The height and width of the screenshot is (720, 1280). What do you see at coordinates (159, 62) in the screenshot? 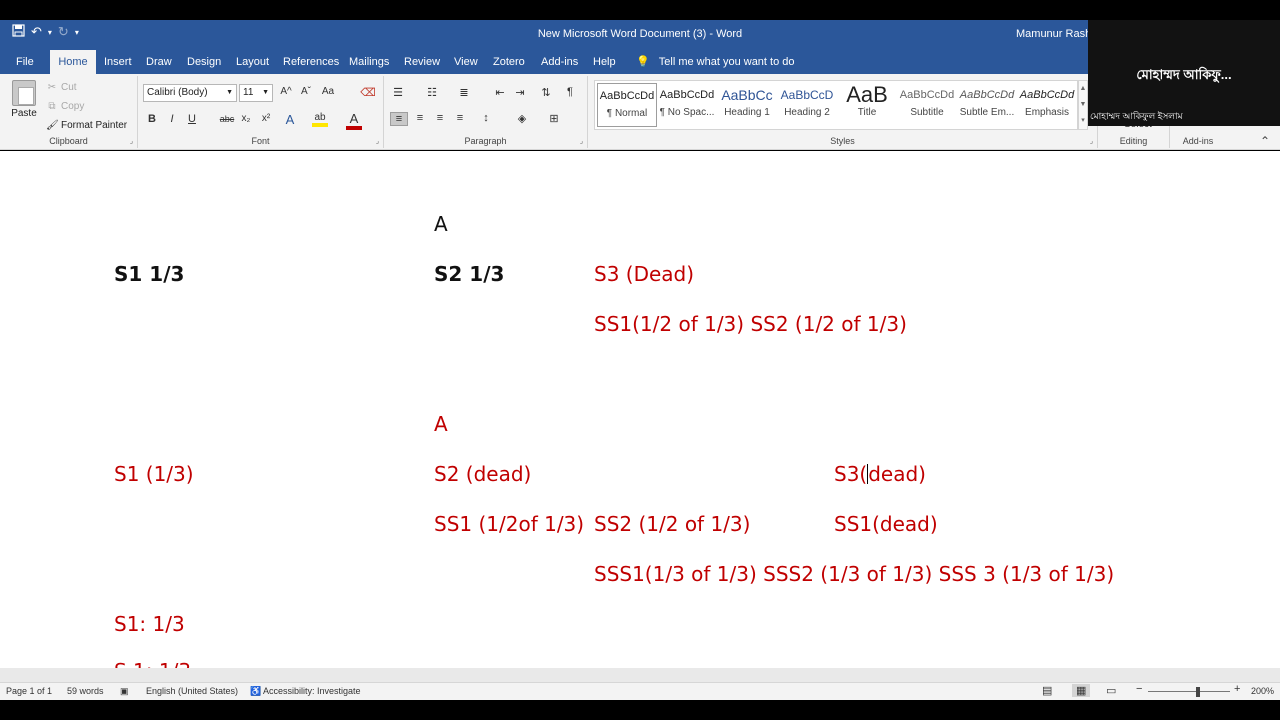
I see `tab-draw: Draw` at bounding box center [159, 62].